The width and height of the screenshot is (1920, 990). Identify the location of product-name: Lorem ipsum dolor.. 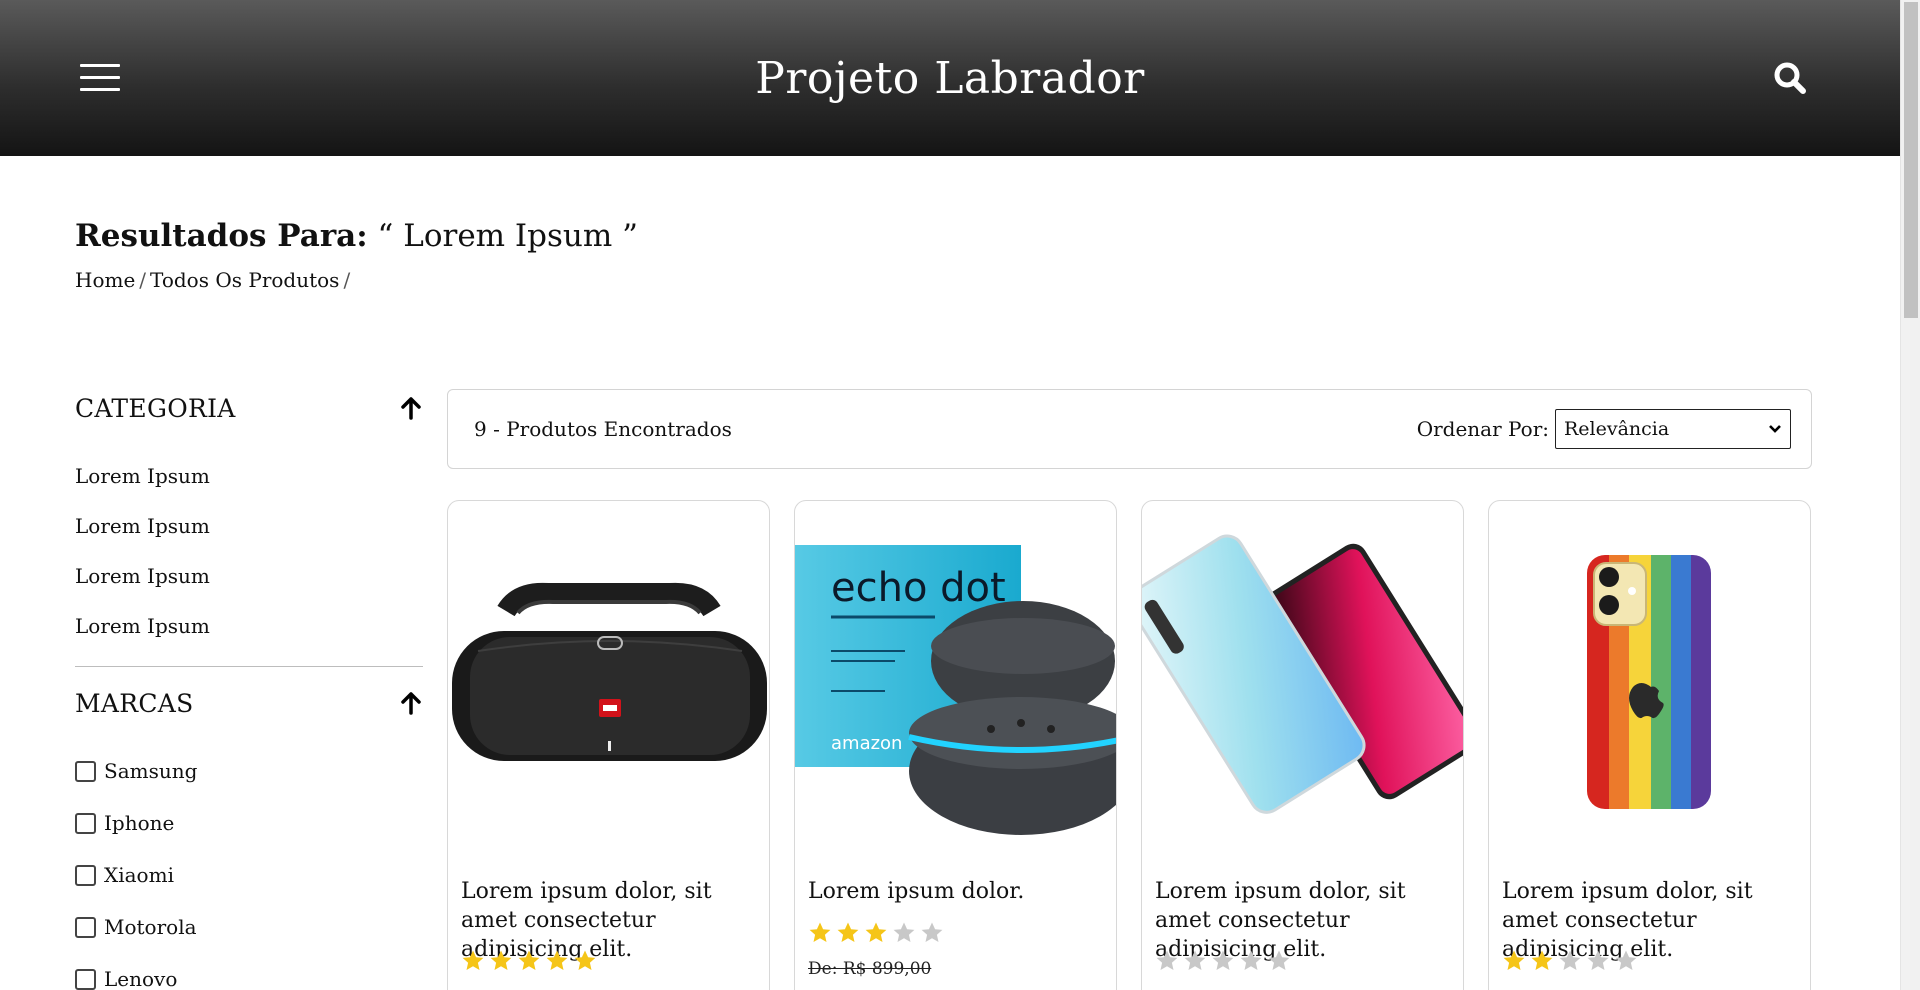
(958, 891).